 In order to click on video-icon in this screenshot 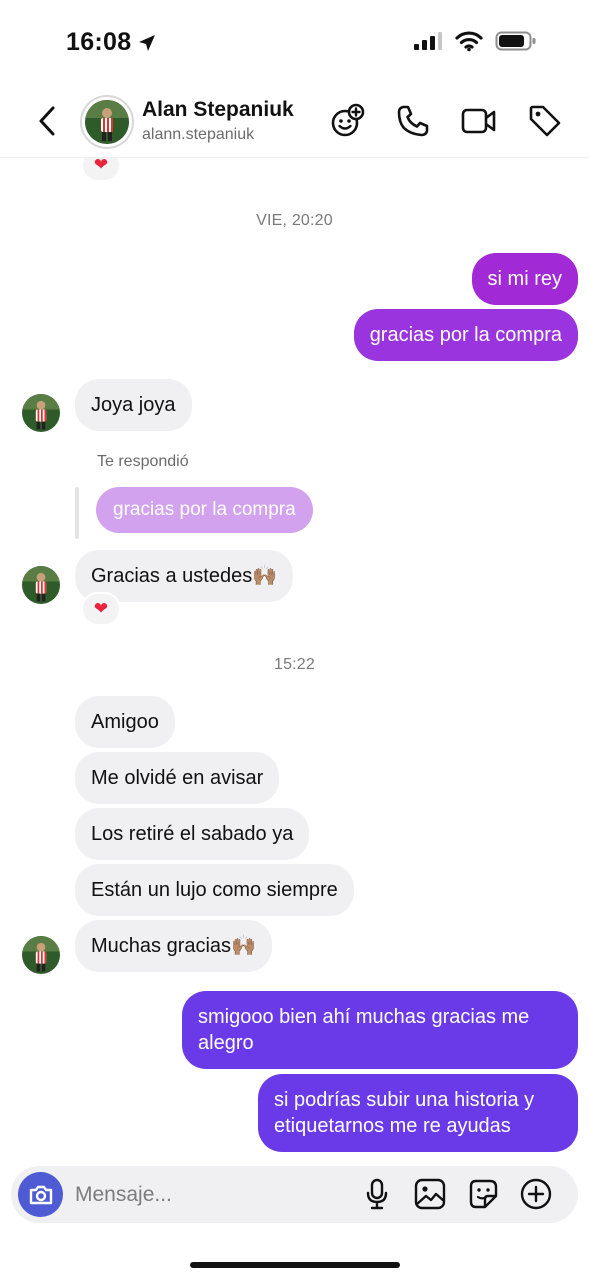, I will do `click(478, 121)`.